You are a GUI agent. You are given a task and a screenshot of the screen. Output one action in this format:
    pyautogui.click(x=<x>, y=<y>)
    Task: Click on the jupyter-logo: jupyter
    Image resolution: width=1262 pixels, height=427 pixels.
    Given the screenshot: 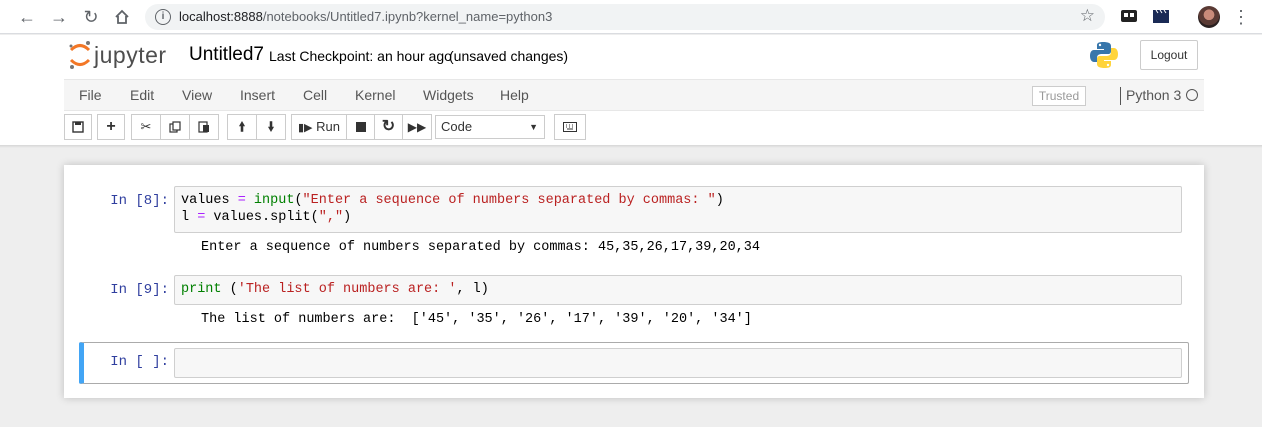 What is the action you would take?
    pyautogui.click(x=123, y=55)
    